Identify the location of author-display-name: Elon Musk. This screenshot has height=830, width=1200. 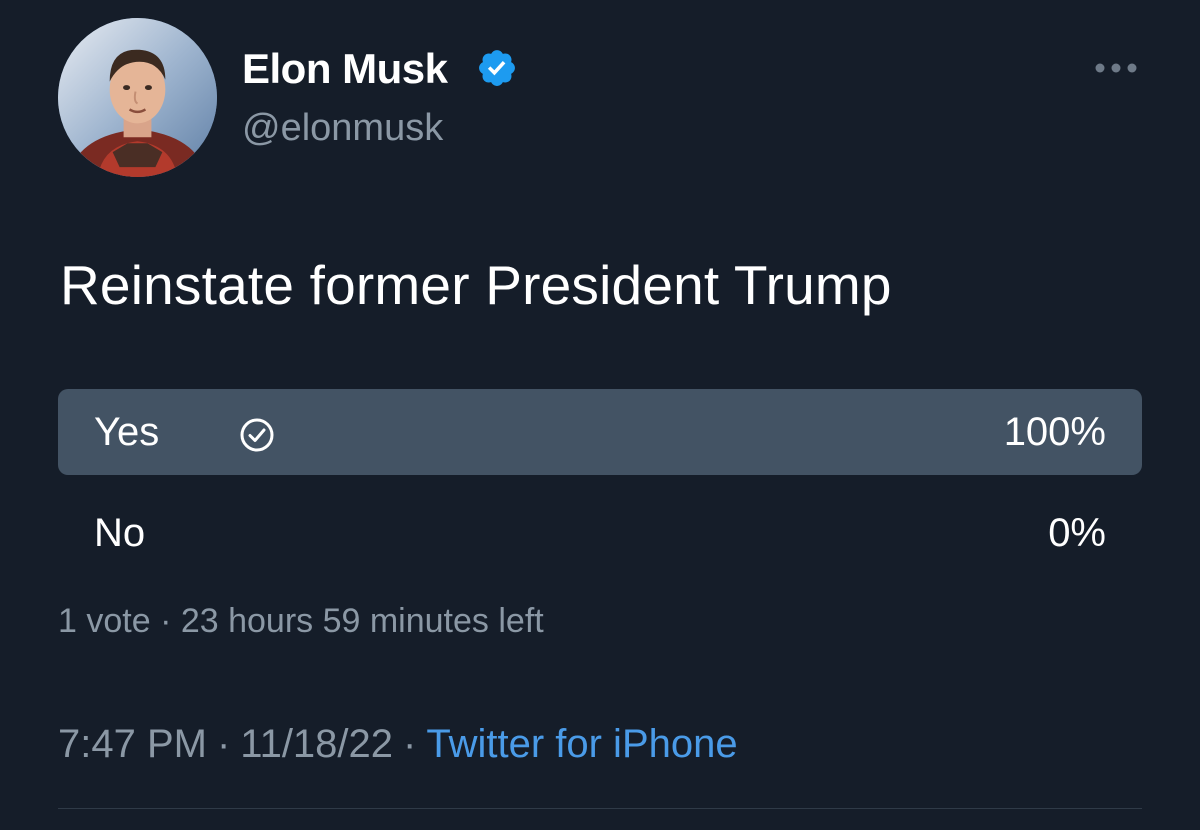
(345, 69).